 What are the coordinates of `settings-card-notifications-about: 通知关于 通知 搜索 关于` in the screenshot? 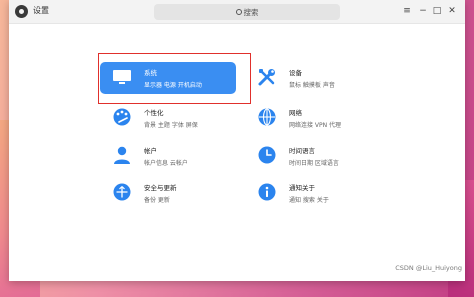 It's located at (313, 193).